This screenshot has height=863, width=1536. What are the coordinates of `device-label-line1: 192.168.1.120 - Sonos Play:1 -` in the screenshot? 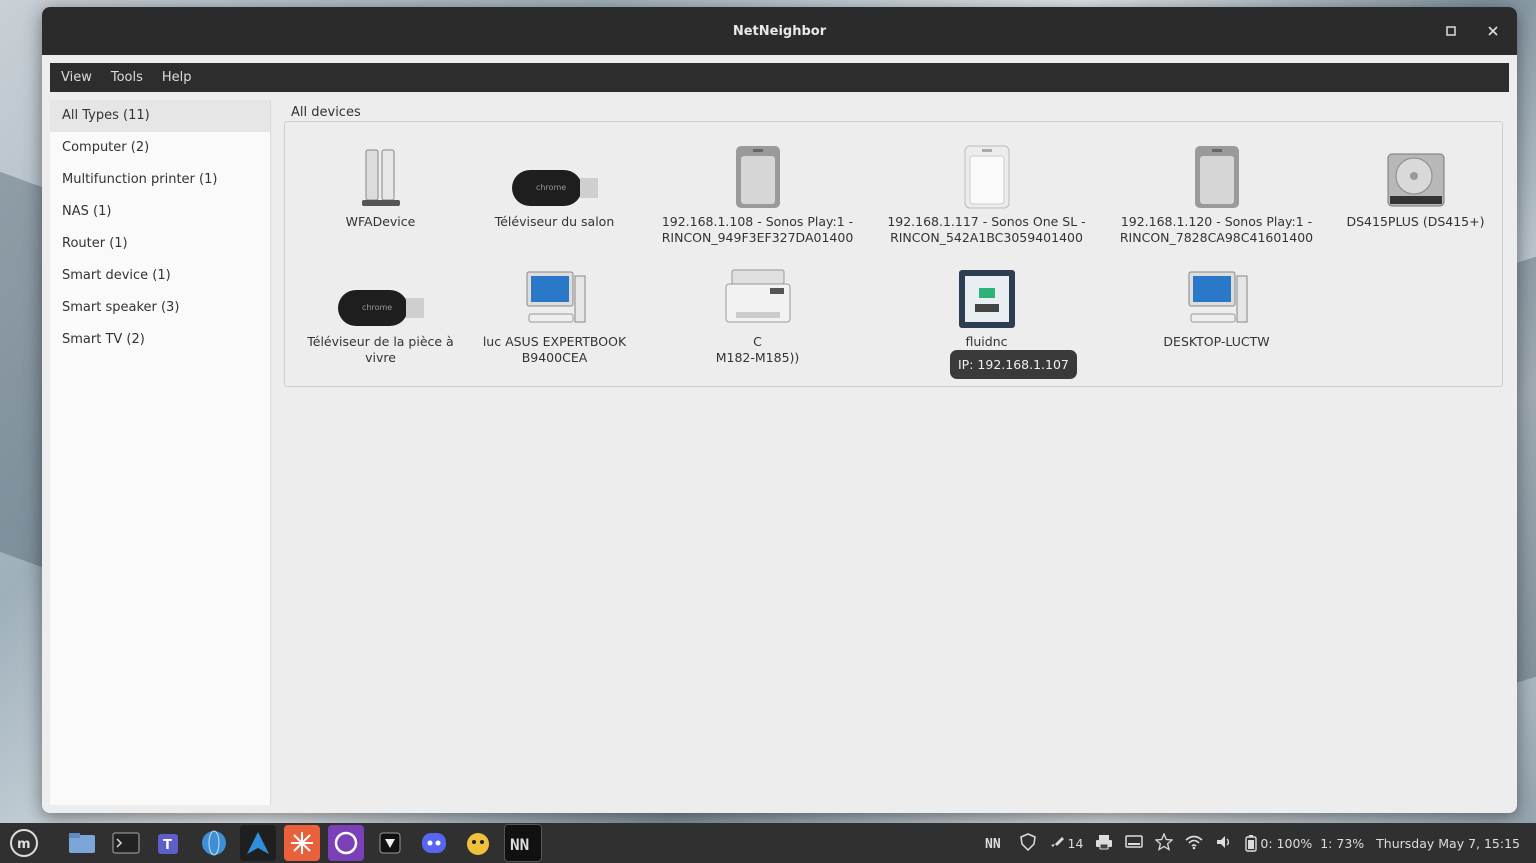 It's located at (1216, 221).